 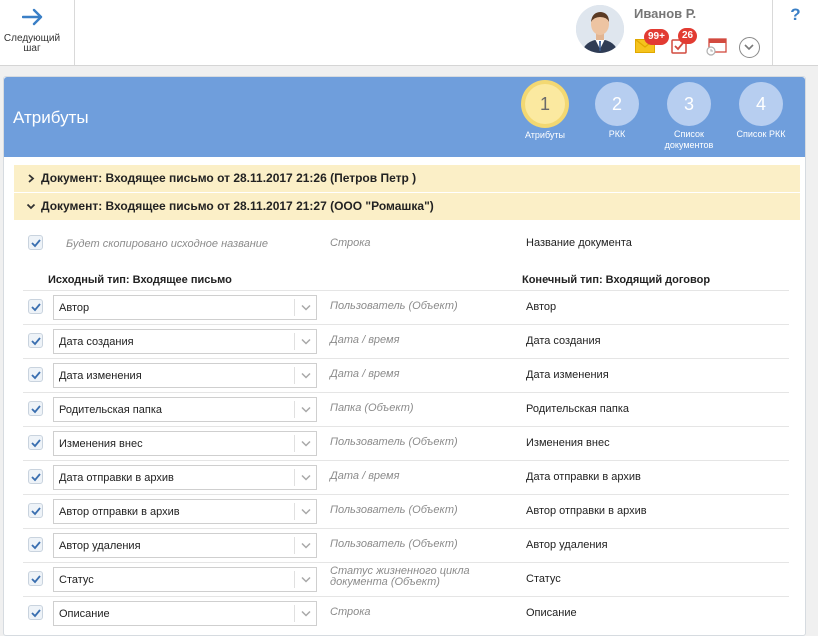 What do you see at coordinates (76, 580) in the screenshot?
I see `select-value: Статус` at bounding box center [76, 580].